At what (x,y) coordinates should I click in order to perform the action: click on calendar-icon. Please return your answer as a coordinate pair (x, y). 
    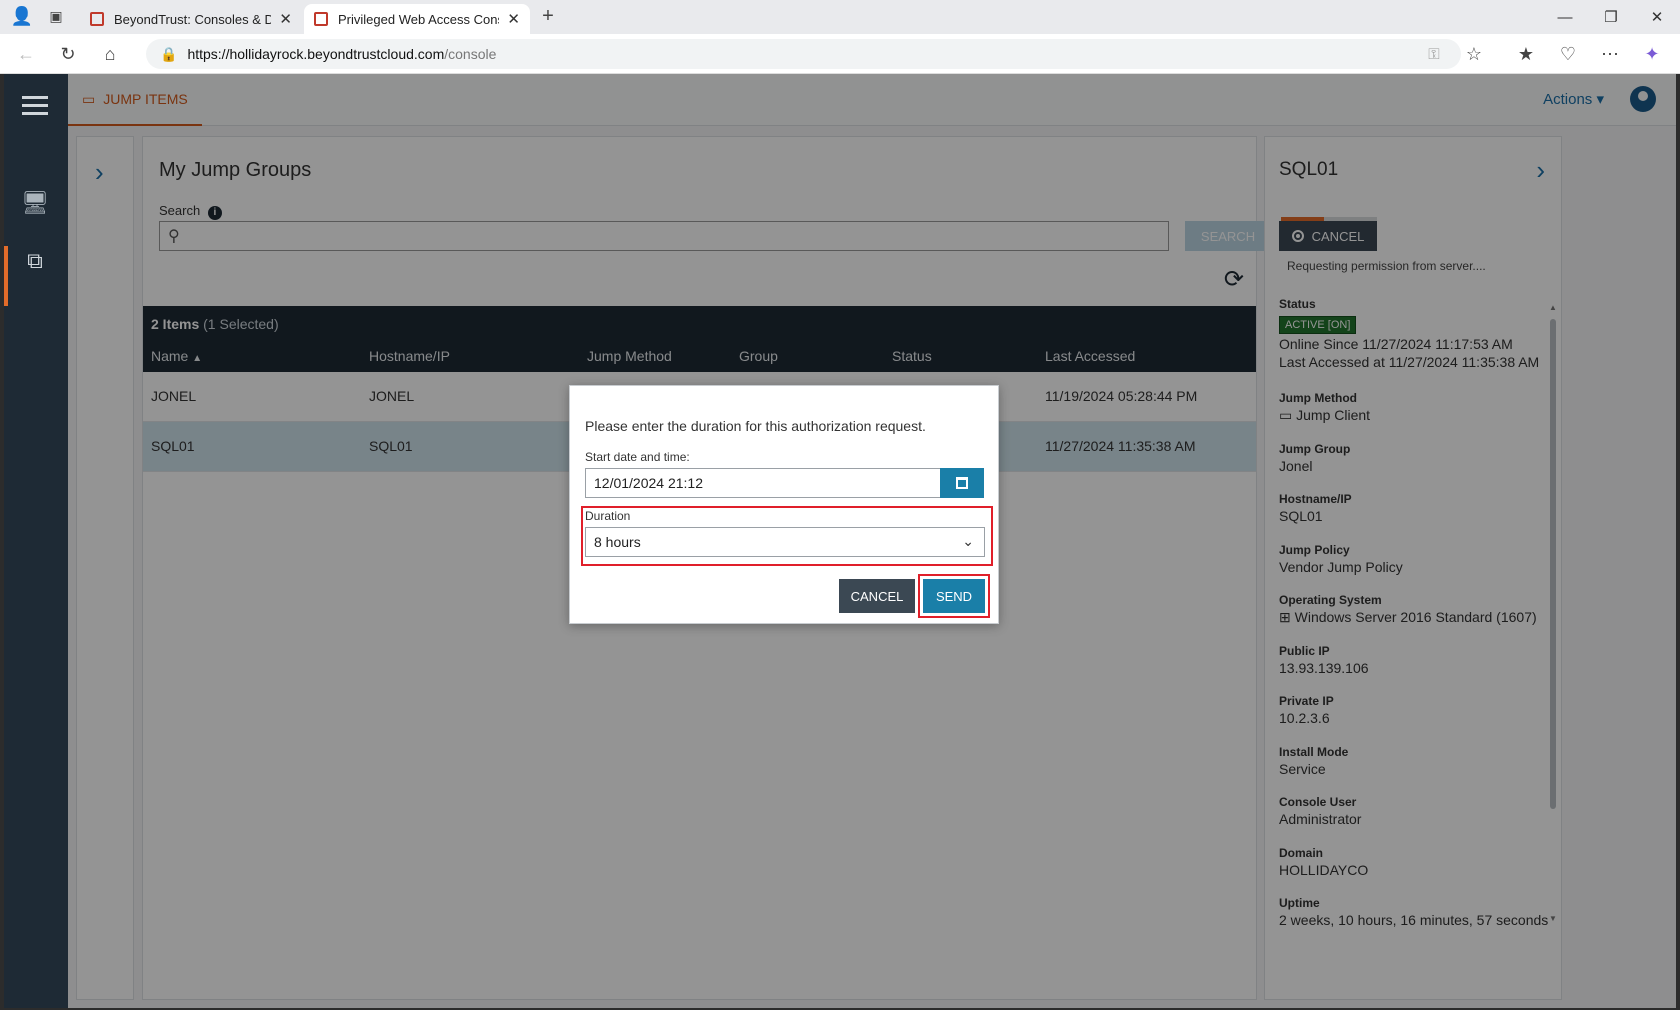
    Looking at the image, I should click on (962, 483).